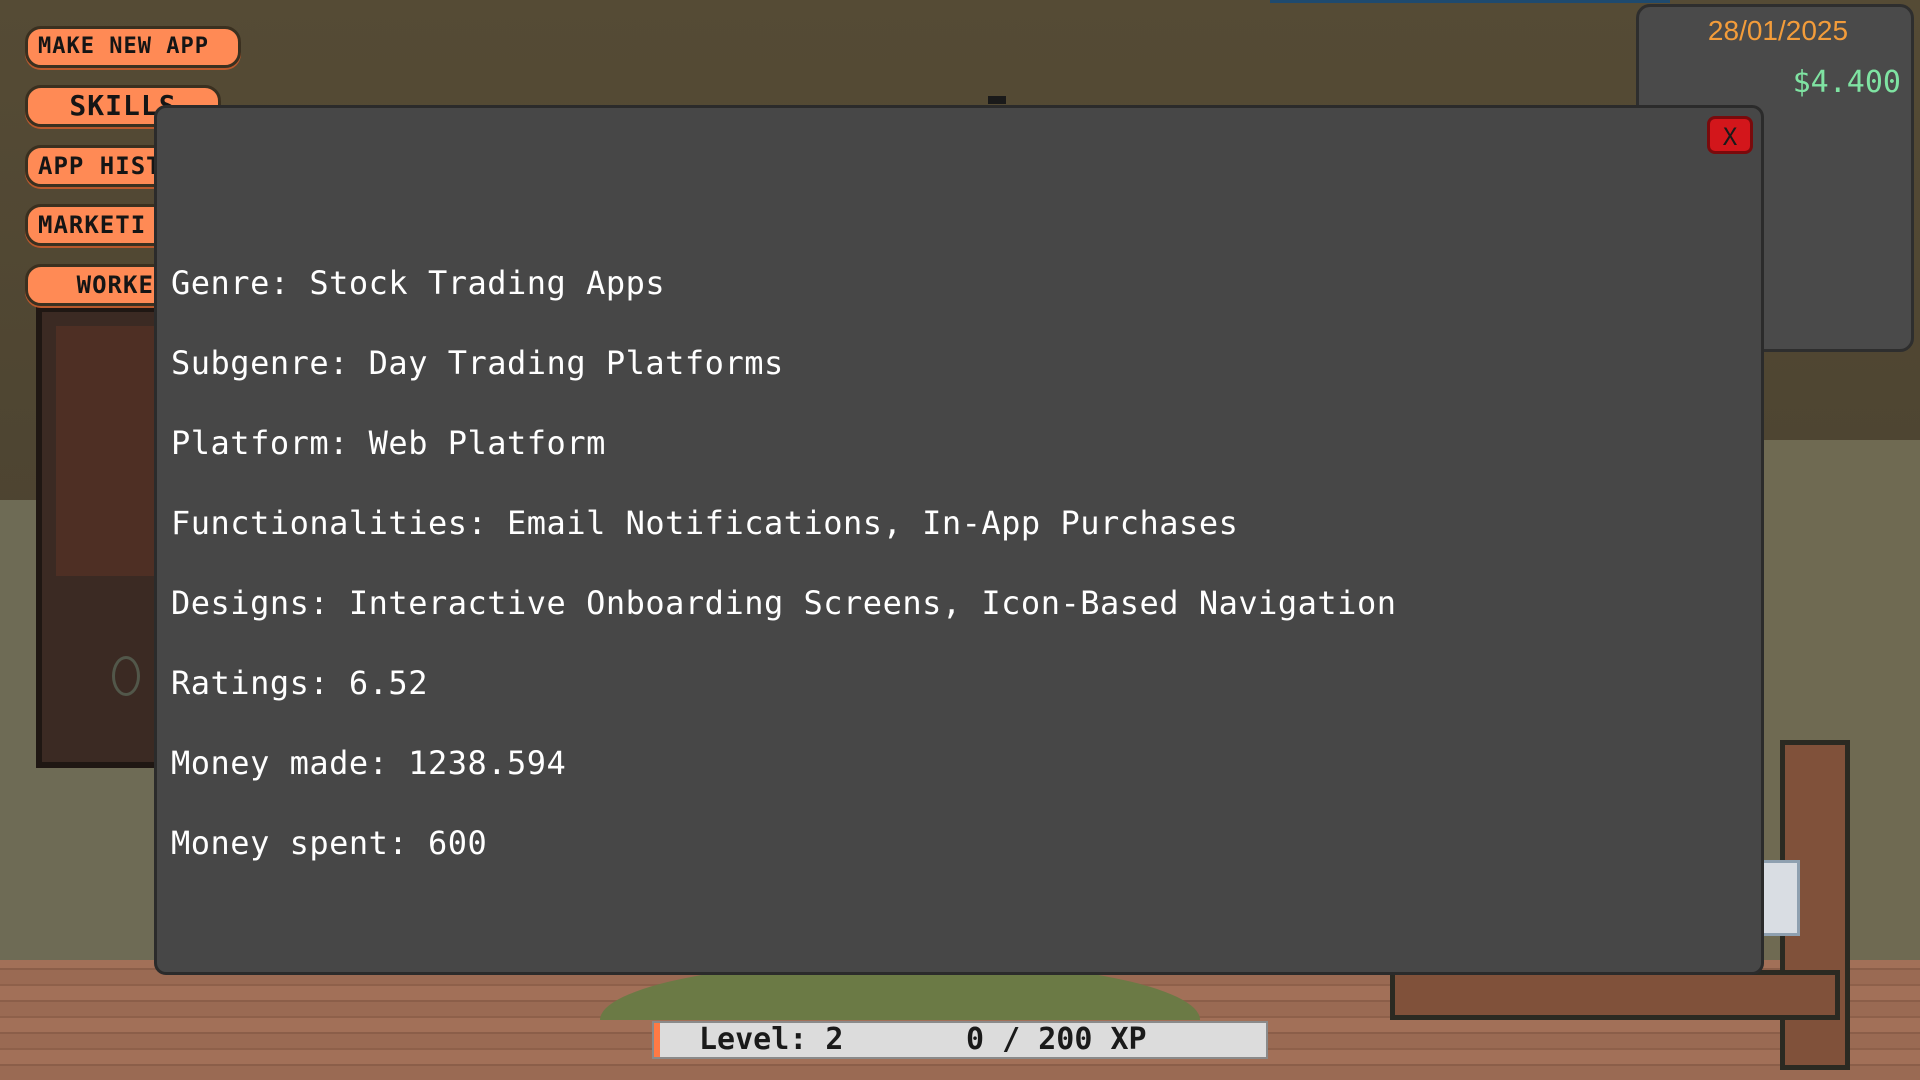 This screenshot has width=1920, height=1080. What do you see at coordinates (771, 1039) in the screenshot?
I see `level-label: Level: 2` at bounding box center [771, 1039].